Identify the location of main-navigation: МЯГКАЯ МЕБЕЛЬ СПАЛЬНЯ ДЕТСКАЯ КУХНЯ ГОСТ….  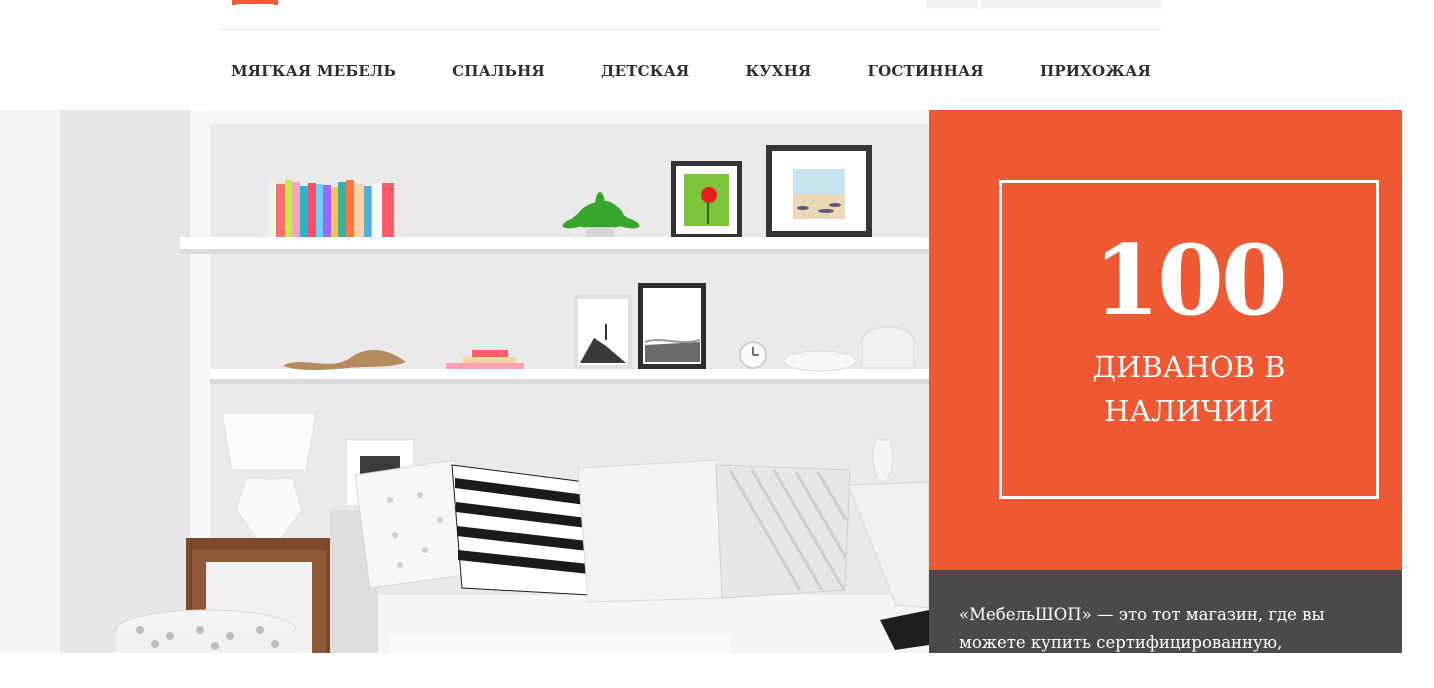
(691, 71).